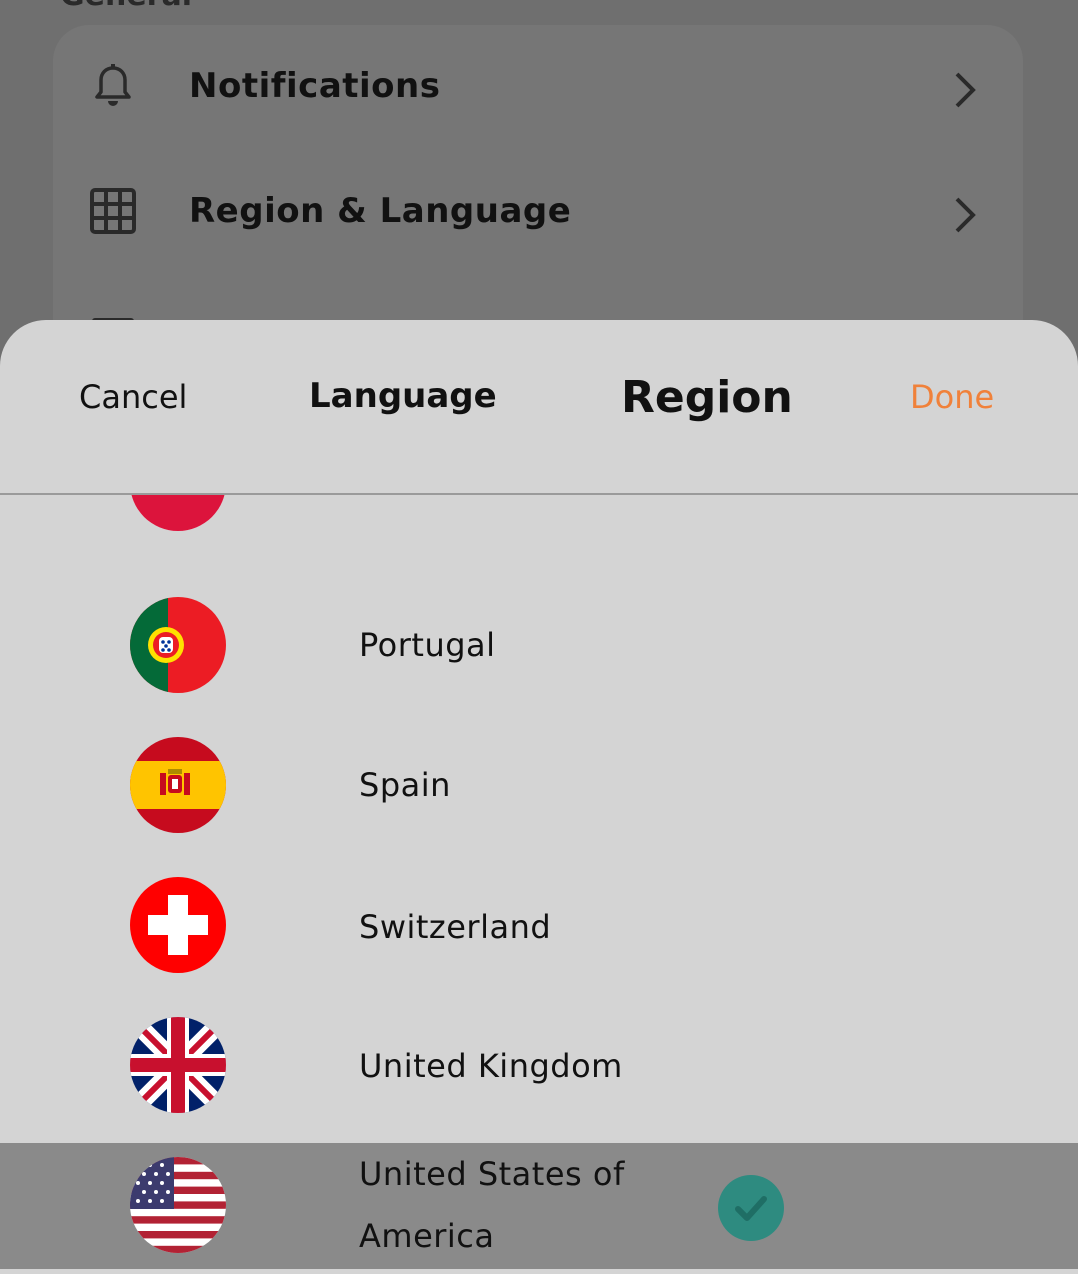  I want to click on settings-item-notifications: Notifications, so click(538, 85).